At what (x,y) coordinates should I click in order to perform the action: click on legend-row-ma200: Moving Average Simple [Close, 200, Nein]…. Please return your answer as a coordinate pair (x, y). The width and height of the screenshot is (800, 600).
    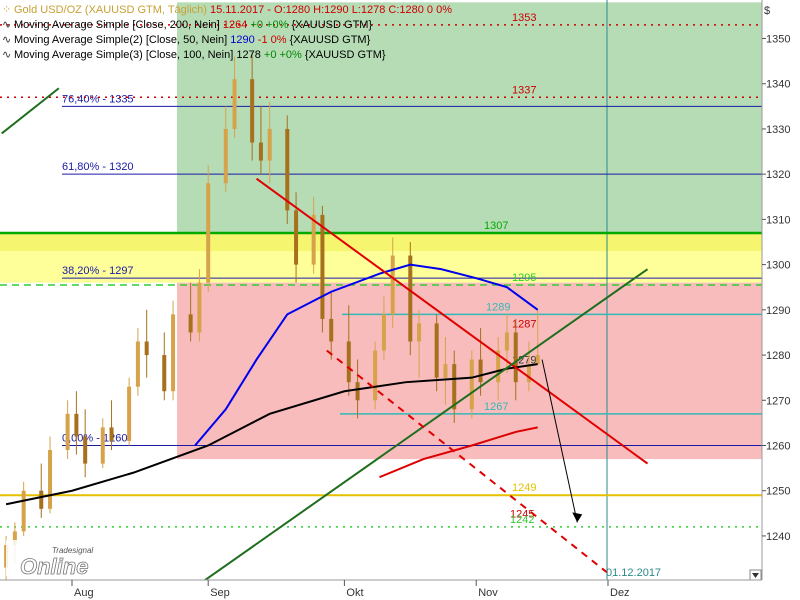
    Looking at the image, I should click on (193, 25).